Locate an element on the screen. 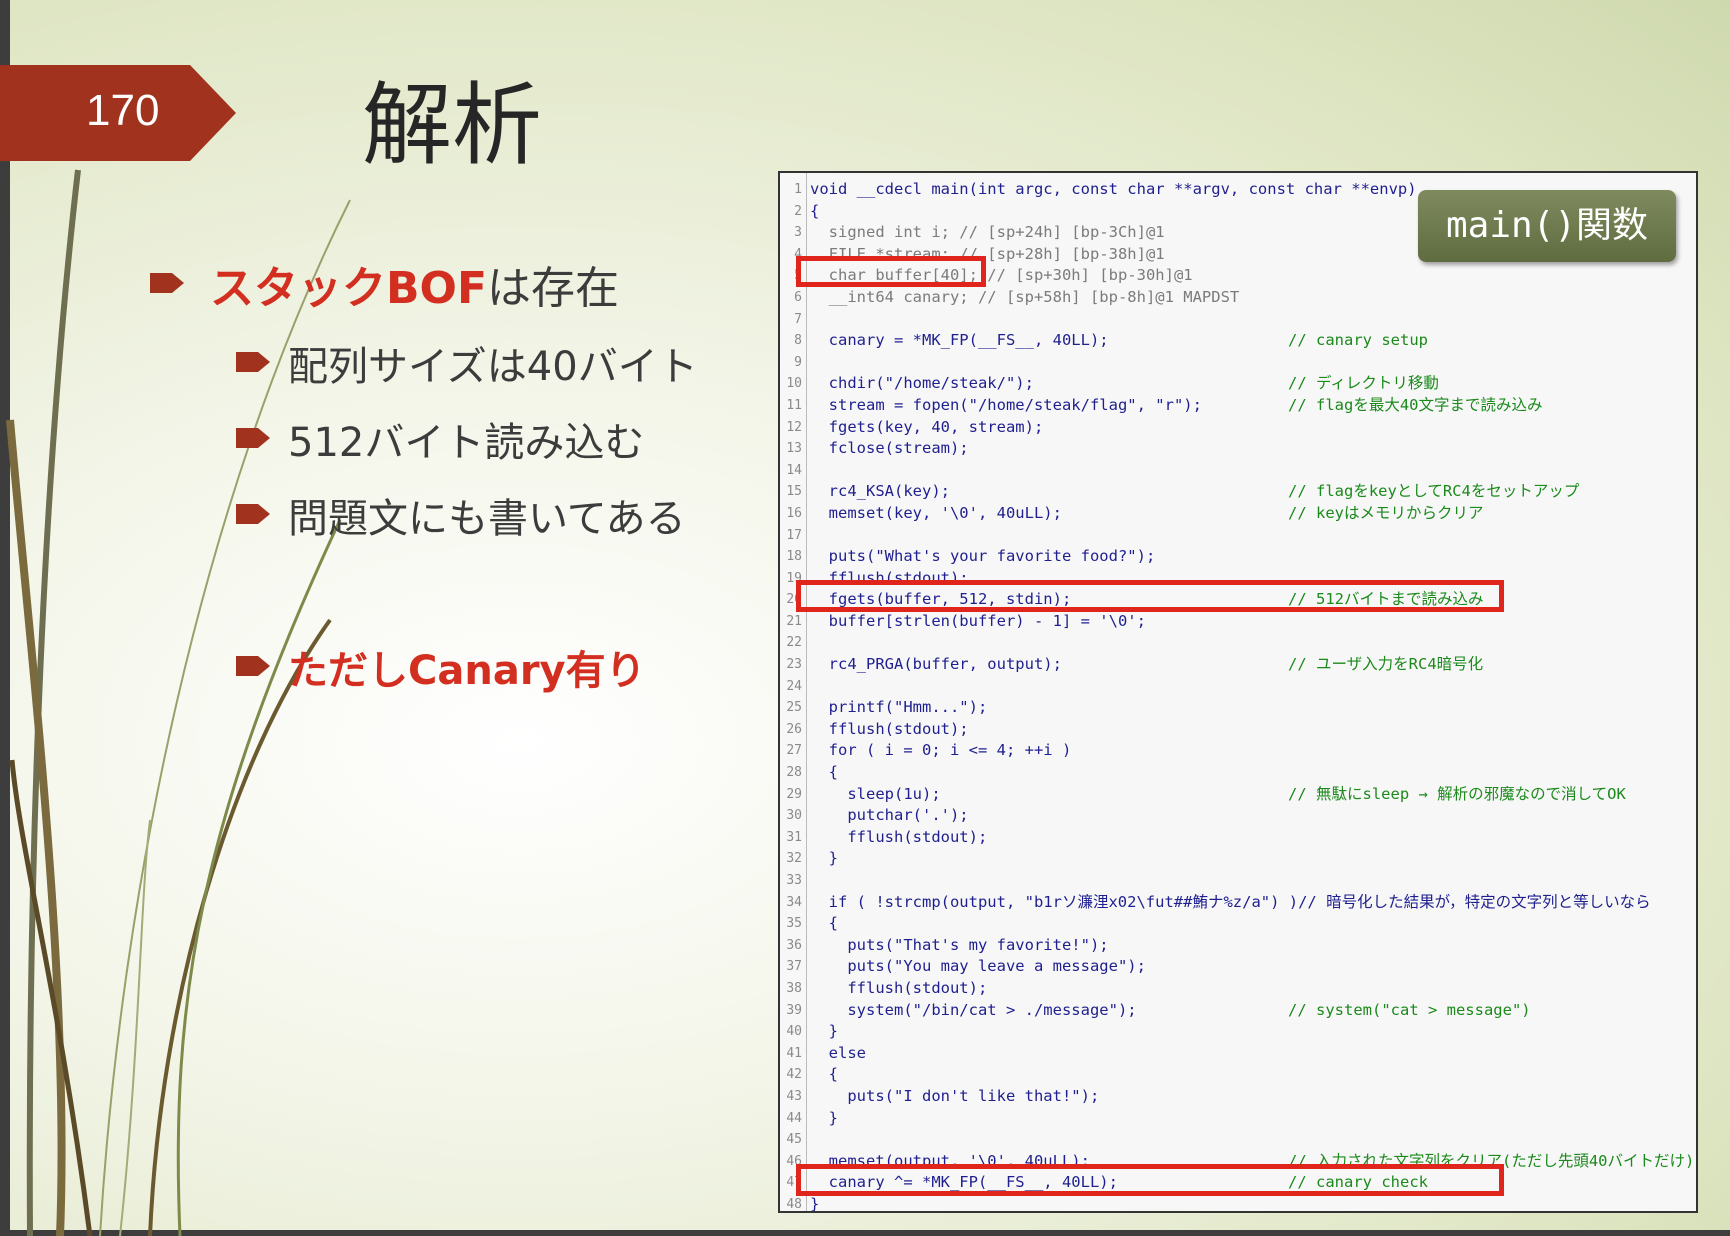 Image resolution: width=1730 pixels, height=1236 pixels. bullet-read-512: 512バイト読み込む is located at coordinates (466, 443).